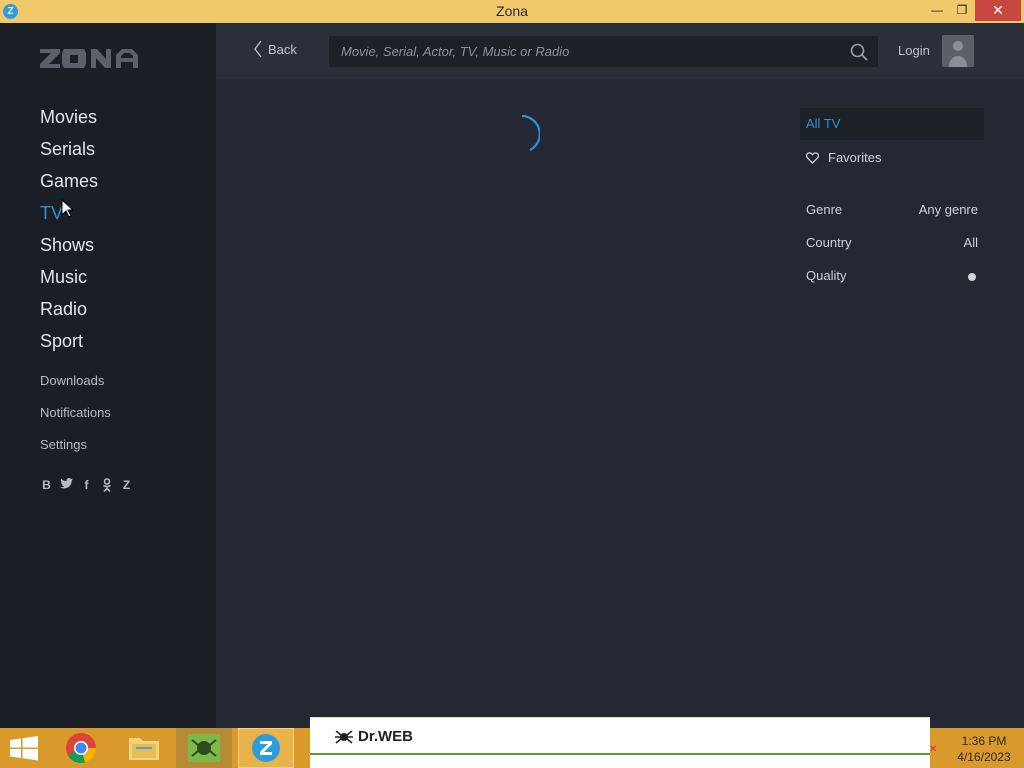 The width and height of the screenshot is (1024, 768). What do you see at coordinates (69, 153) in the screenshot?
I see `nav-serials: Serials` at bounding box center [69, 153].